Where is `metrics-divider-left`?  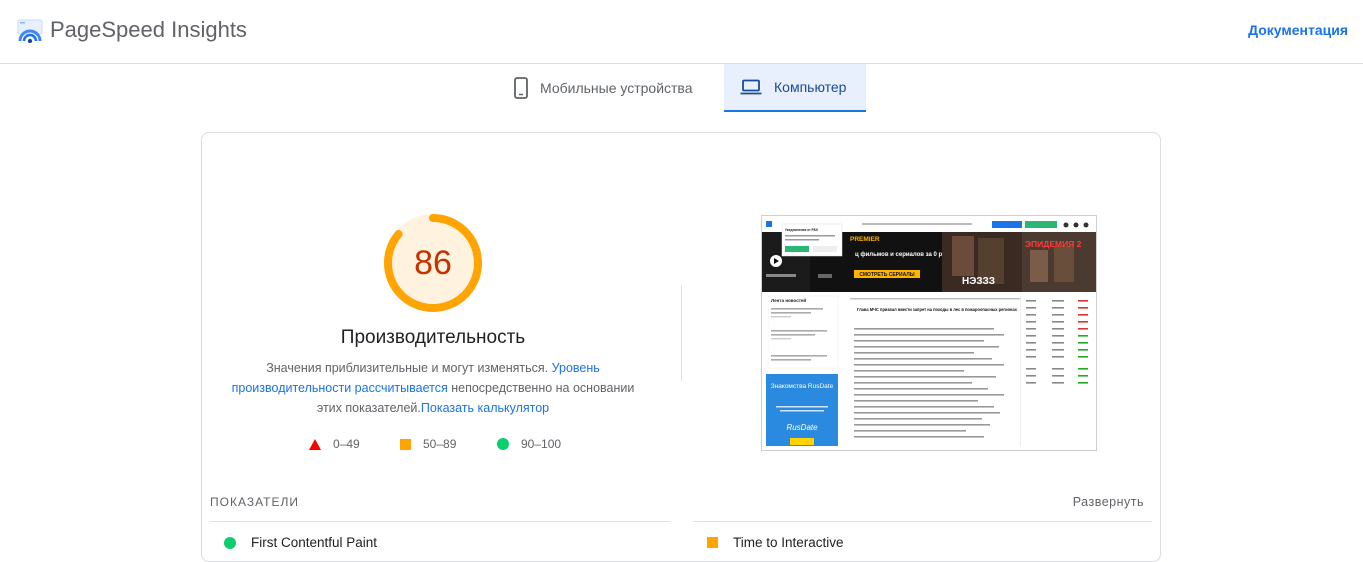
metrics-divider-left is located at coordinates (440, 521).